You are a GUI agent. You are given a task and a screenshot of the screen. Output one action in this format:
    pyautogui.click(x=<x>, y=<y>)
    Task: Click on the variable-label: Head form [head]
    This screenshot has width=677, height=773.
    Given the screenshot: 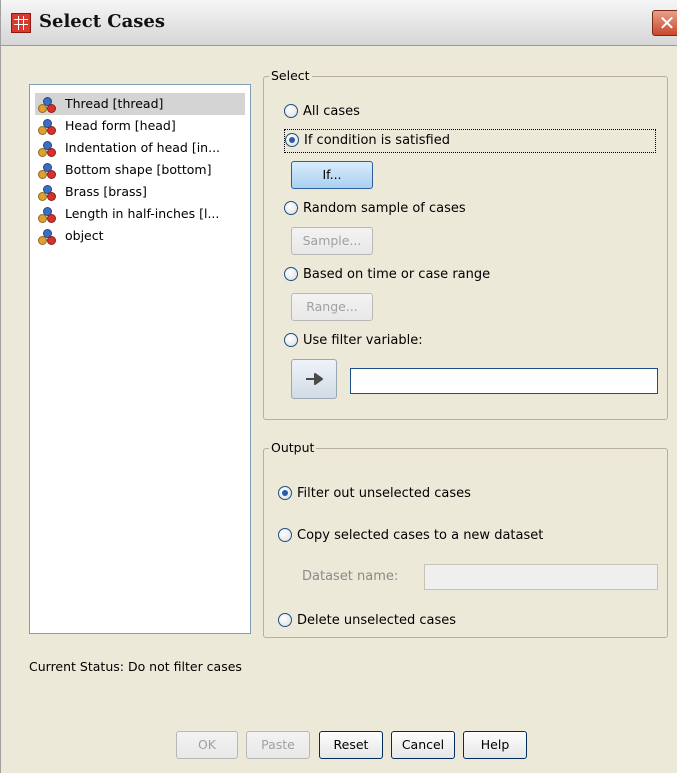 What is the action you would take?
    pyautogui.click(x=120, y=125)
    